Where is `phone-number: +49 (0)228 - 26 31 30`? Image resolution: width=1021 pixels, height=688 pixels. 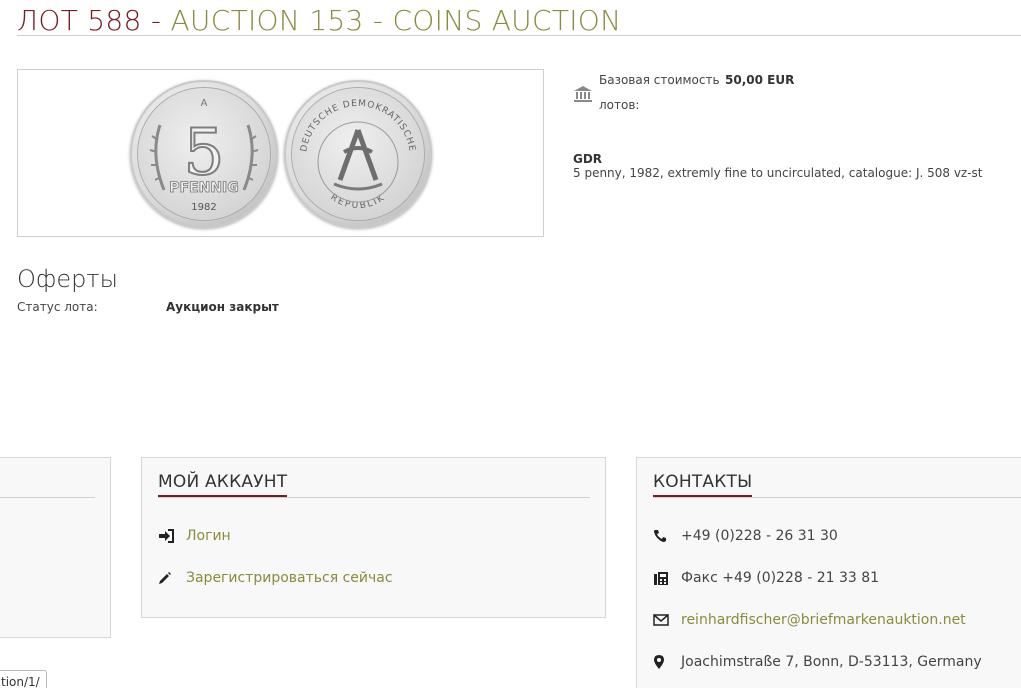 phone-number: +49 (0)228 - 26 31 30 is located at coordinates (759, 536).